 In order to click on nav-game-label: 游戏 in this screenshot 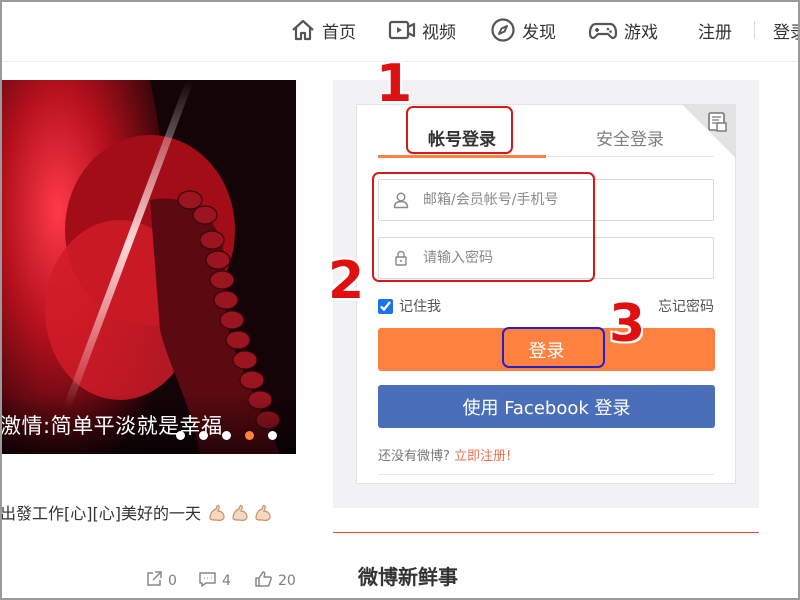, I will do `click(641, 32)`.